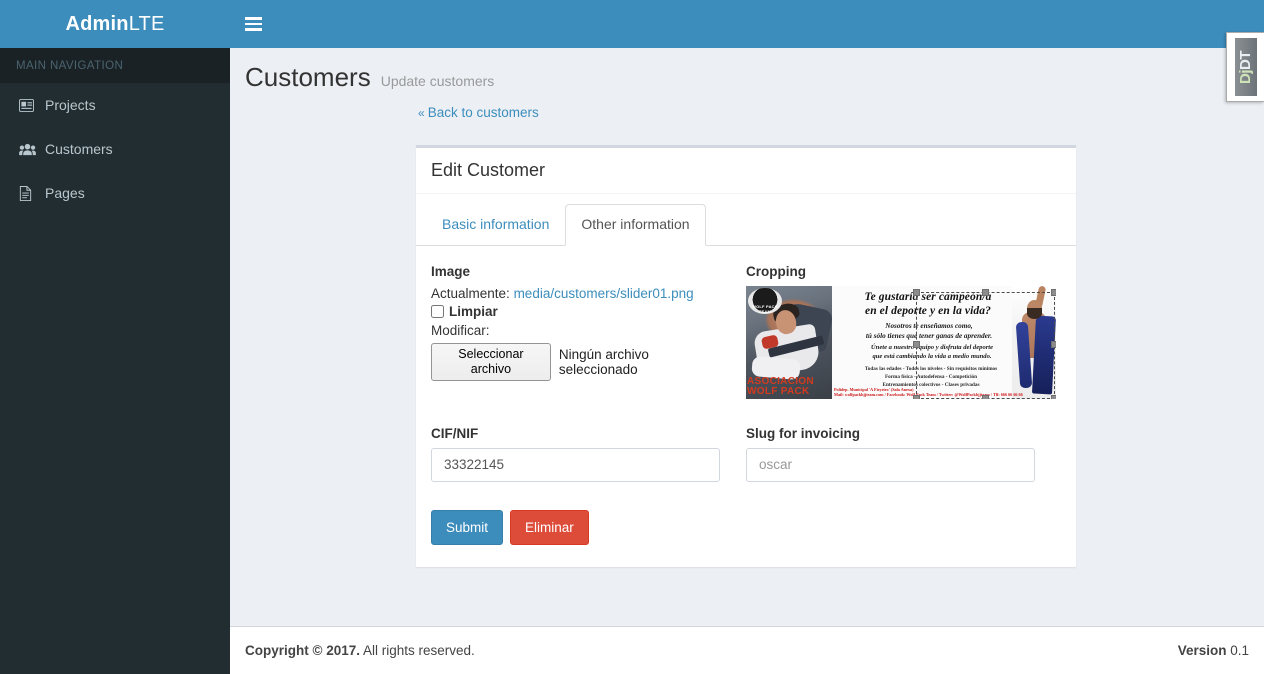  I want to click on id-card-icon, so click(32, 105).